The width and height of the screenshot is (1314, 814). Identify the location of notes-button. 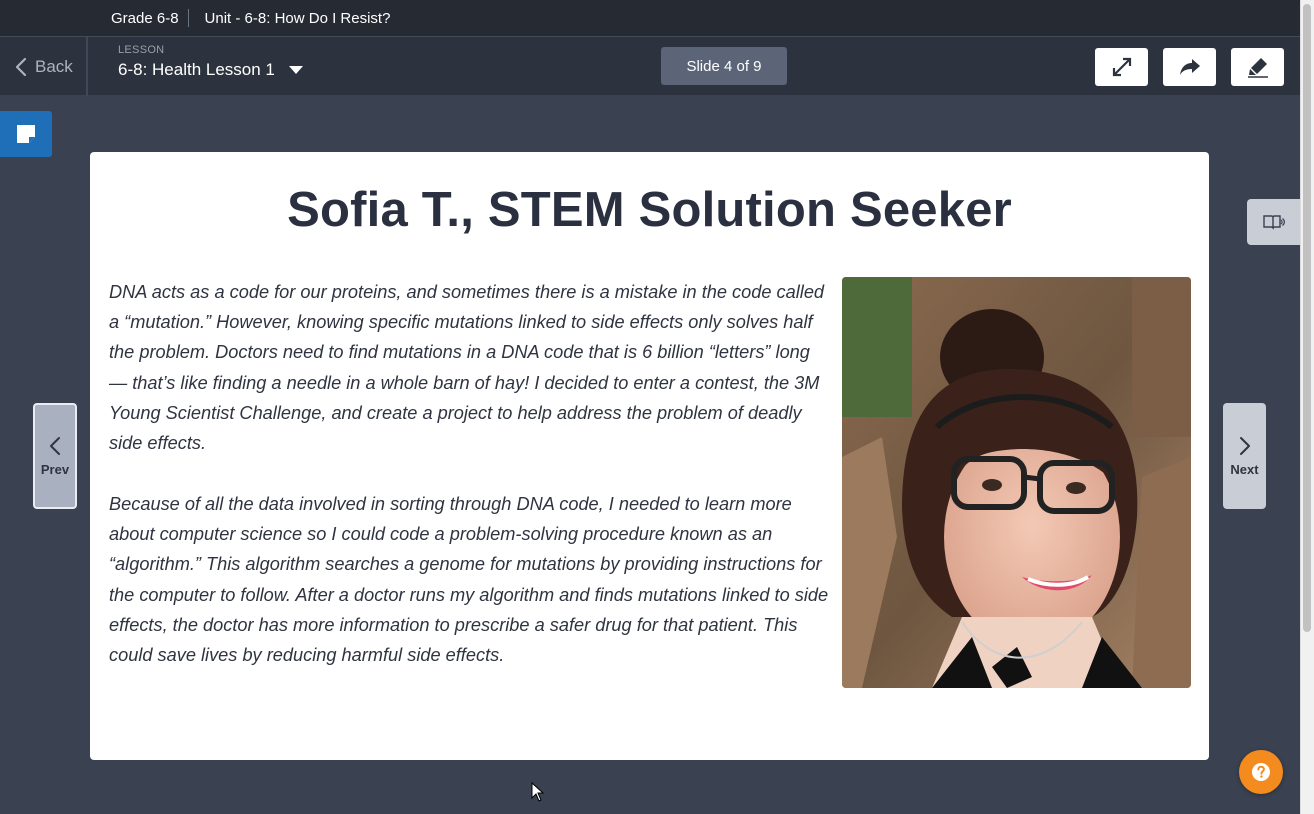
(26, 134).